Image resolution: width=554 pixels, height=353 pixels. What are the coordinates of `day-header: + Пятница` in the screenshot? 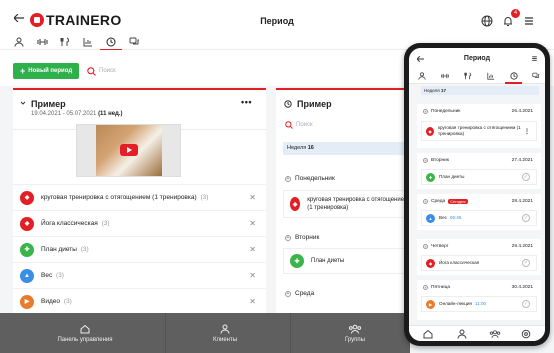 It's located at (436, 287).